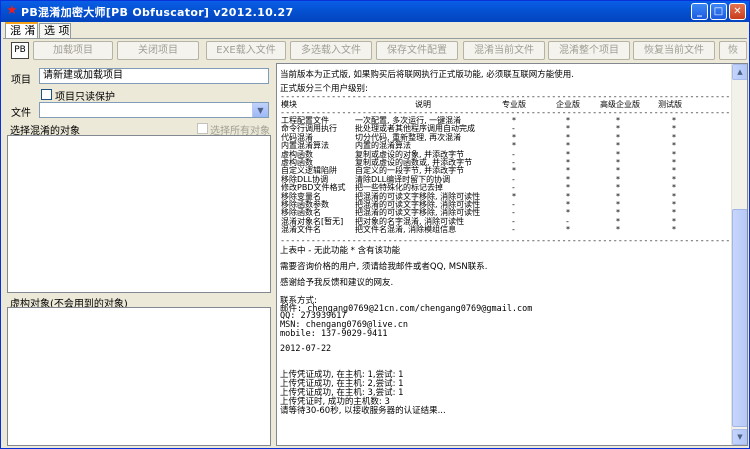 The height and width of the screenshot is (449, 750). What do you see at coordinates (154, 110) in the screenshot?
I see `file-select: ▼` at bounding box center [154, 110].